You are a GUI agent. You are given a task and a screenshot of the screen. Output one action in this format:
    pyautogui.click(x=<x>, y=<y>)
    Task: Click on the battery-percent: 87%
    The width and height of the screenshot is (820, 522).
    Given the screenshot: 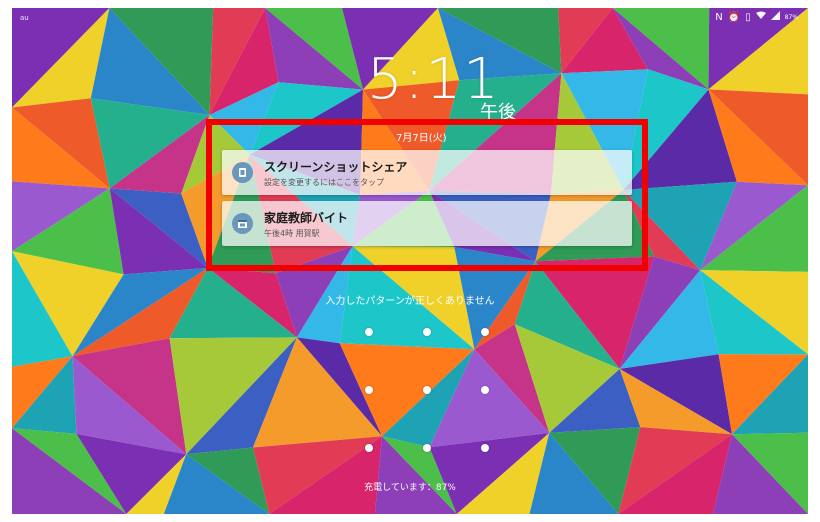 What is the action you would take?
    pyautogui.click(x=791, y=17)
    